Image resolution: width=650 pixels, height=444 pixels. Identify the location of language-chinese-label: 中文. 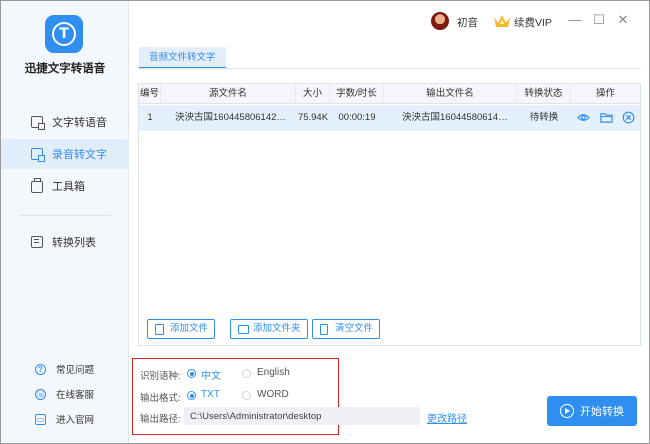
(211, 374).